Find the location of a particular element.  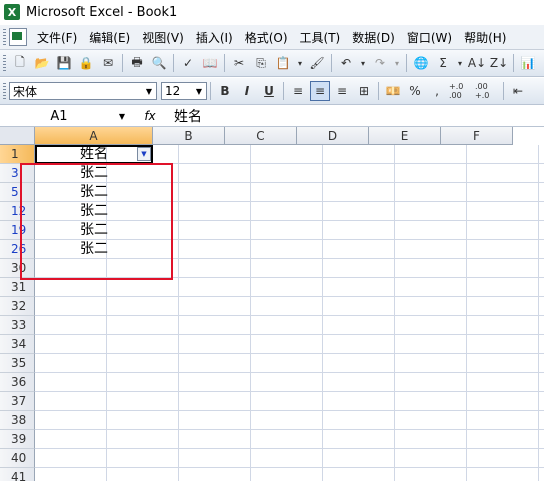

formula-bar: A1 ▼ fx 姓名 is located at coordinates (272, 116).